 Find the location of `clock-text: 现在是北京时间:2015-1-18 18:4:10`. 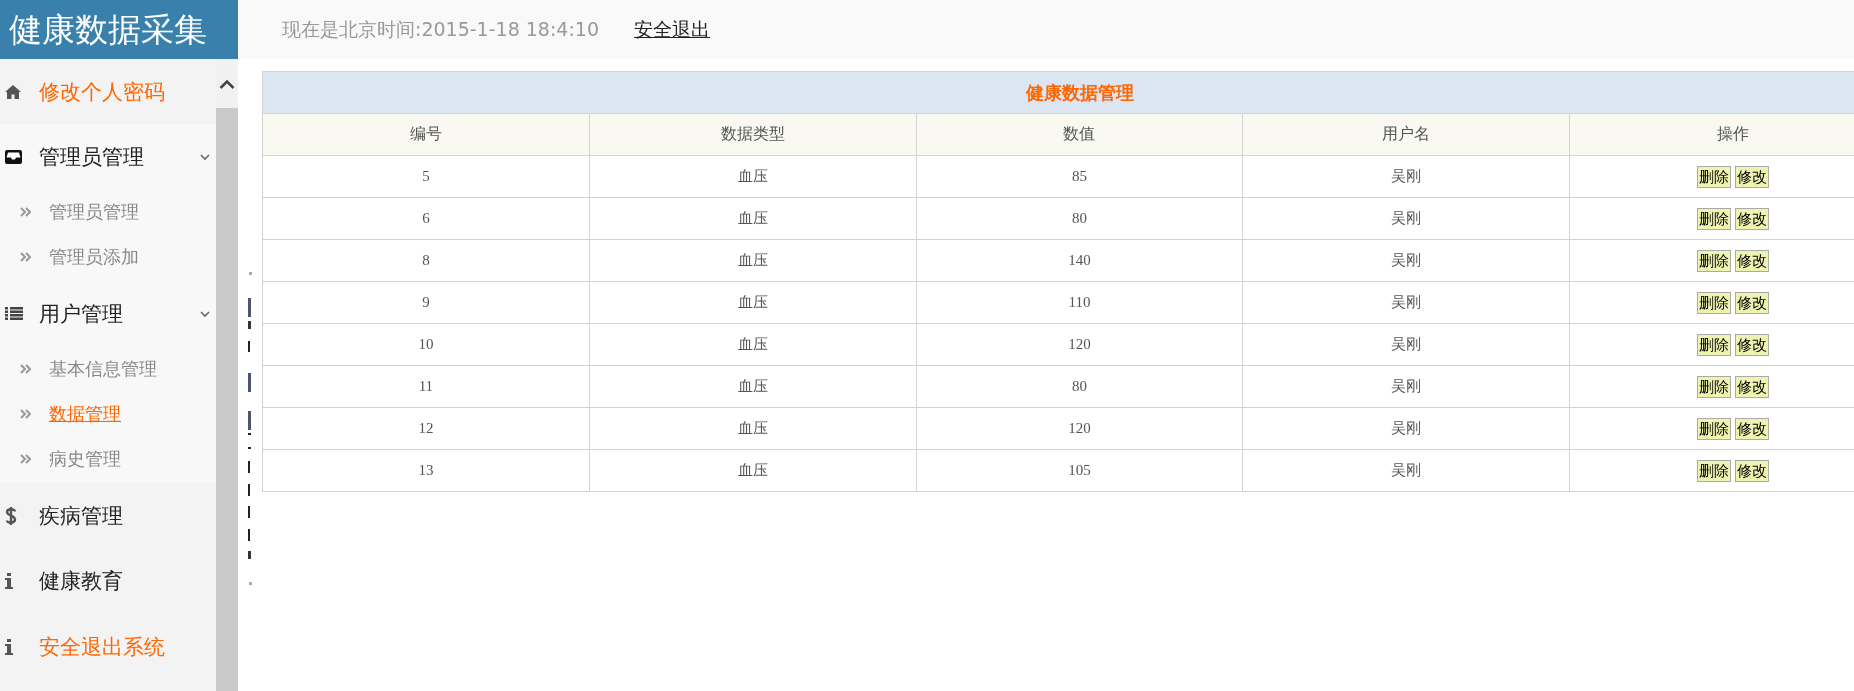

clock-text: 现在是北京时间:2015-1-18 18:4:10 is located at coordinates (441, 29).